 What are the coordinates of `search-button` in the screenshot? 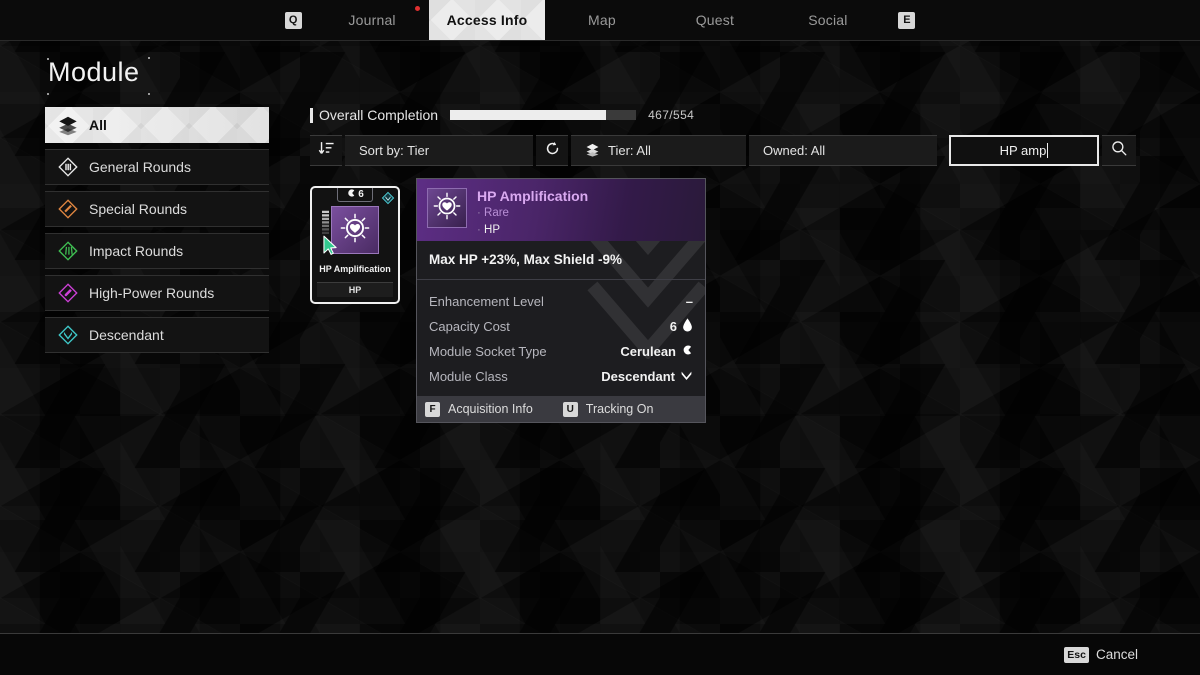 It's located at (1119, 150).